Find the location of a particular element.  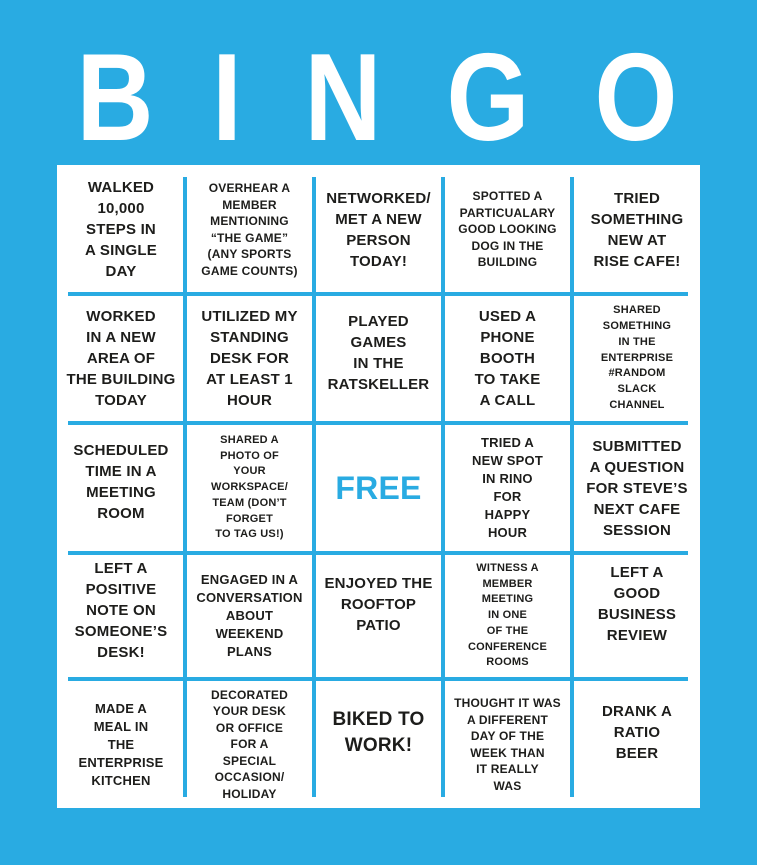

bingo-square: WALKED 10,000 STEPS IN A SINGLE DAY is located at coordinates (121, 229).